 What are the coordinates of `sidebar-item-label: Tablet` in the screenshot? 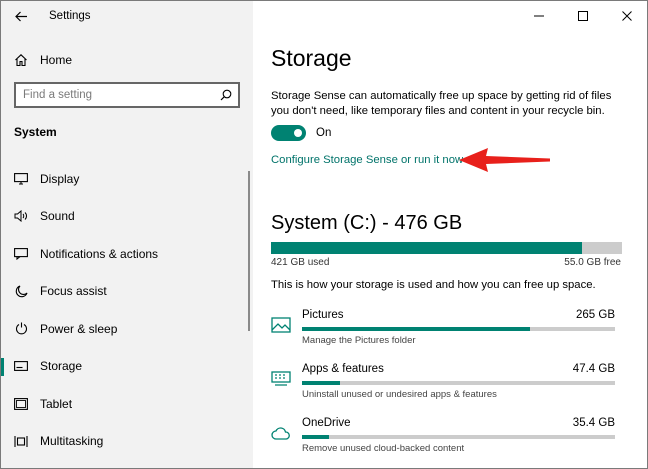 It's located at (56, 403).